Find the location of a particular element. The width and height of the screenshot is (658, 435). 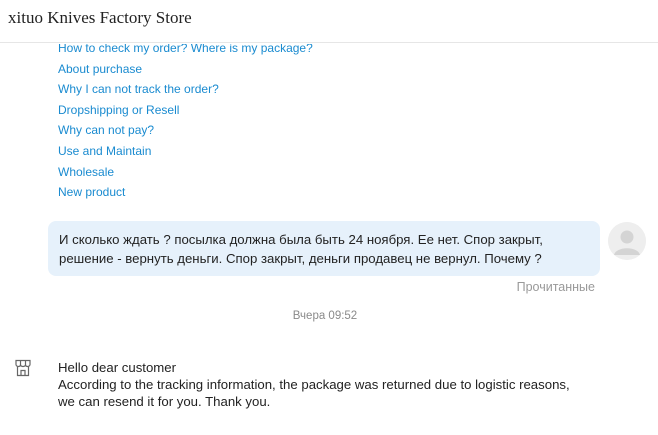

faq-link-new-product: New product is located at coordinates (185, 192).